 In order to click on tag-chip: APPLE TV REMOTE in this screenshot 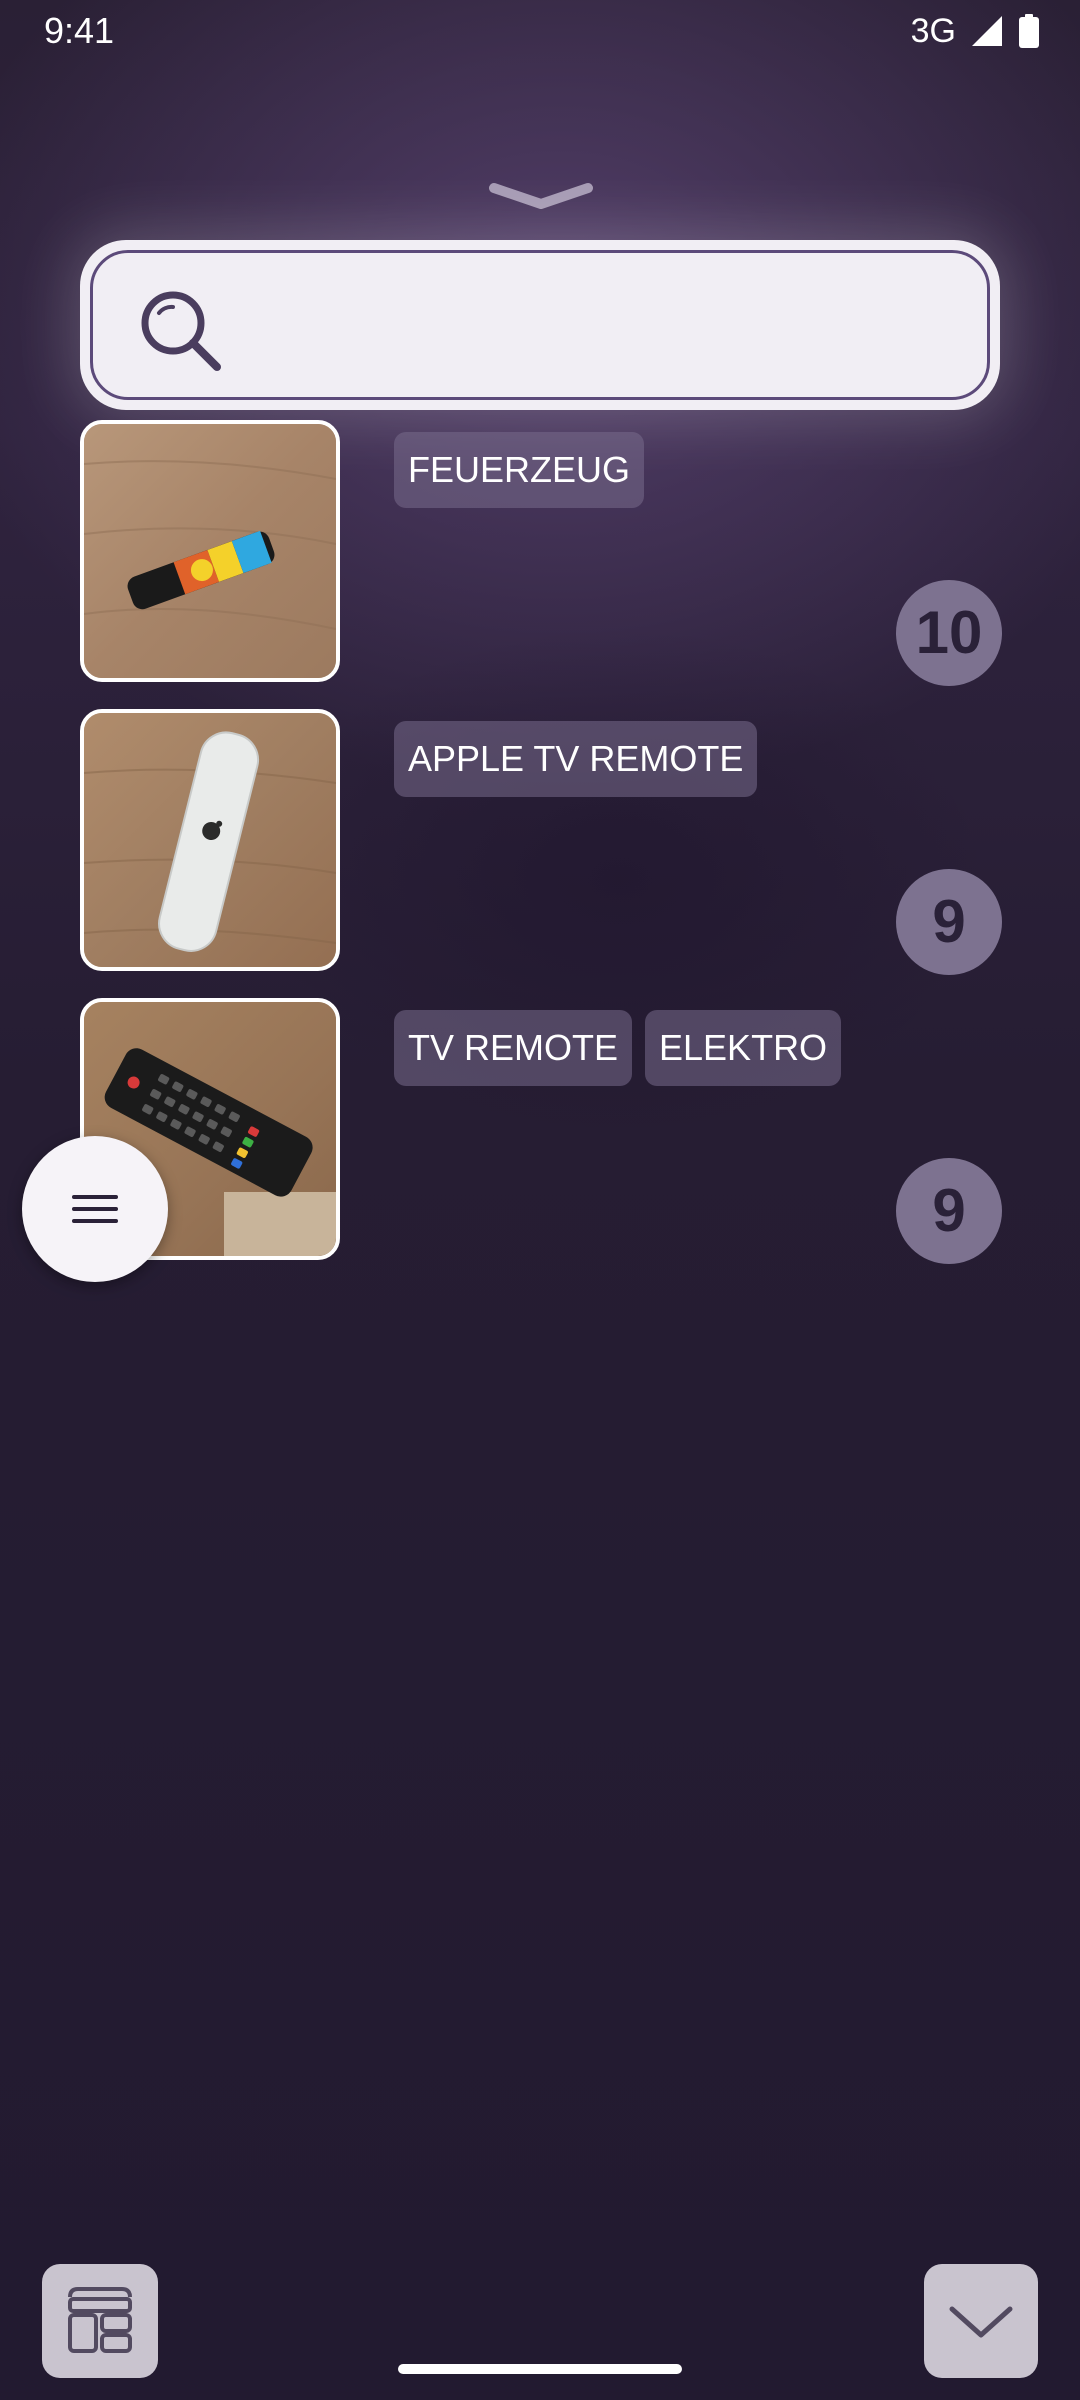, I will do `click(576, 759)`.